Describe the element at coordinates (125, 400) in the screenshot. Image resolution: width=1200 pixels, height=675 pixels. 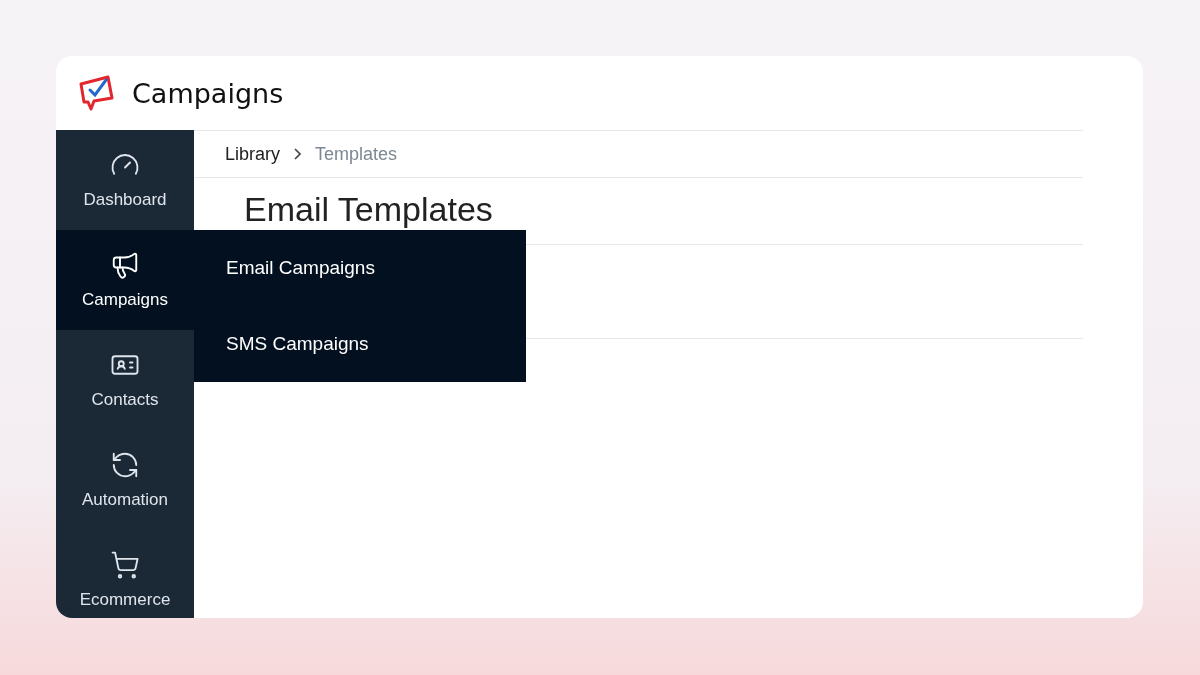
I see `sidebar-item-label: Contacts` at that location.